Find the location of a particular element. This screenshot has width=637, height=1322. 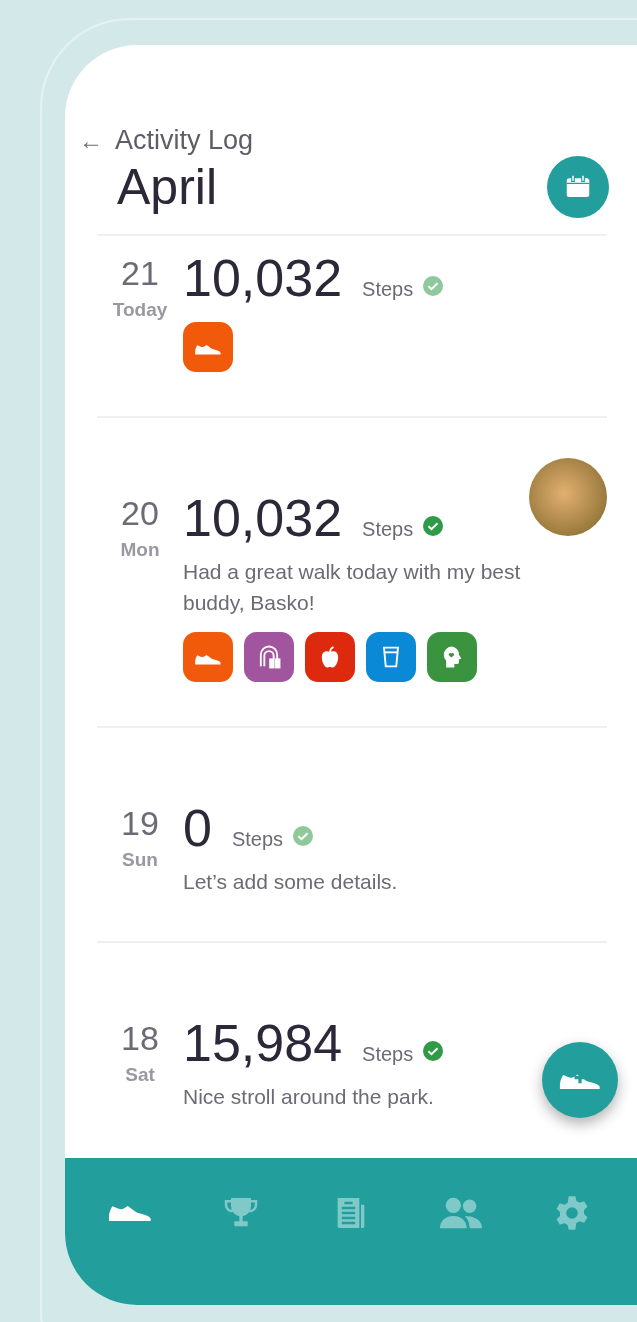

weekday-label: Mon is located at coordinates (140, 550).